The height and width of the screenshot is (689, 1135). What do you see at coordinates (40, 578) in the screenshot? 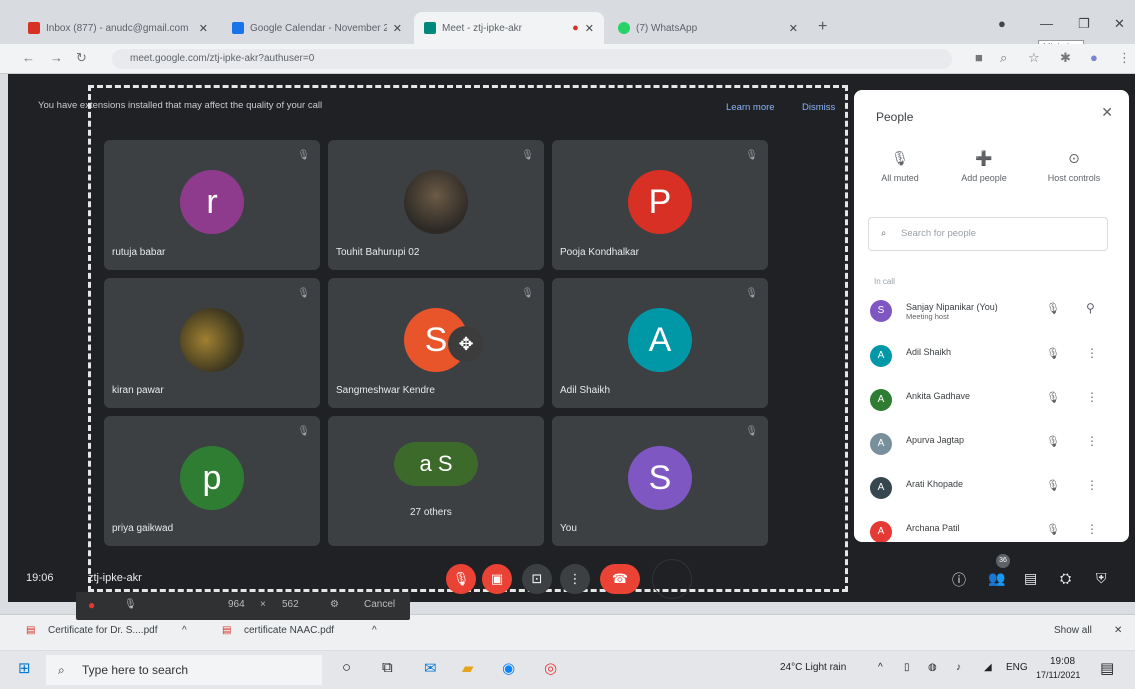
I see `meeting-clock: 19:06` at bounding box center [40, 578].